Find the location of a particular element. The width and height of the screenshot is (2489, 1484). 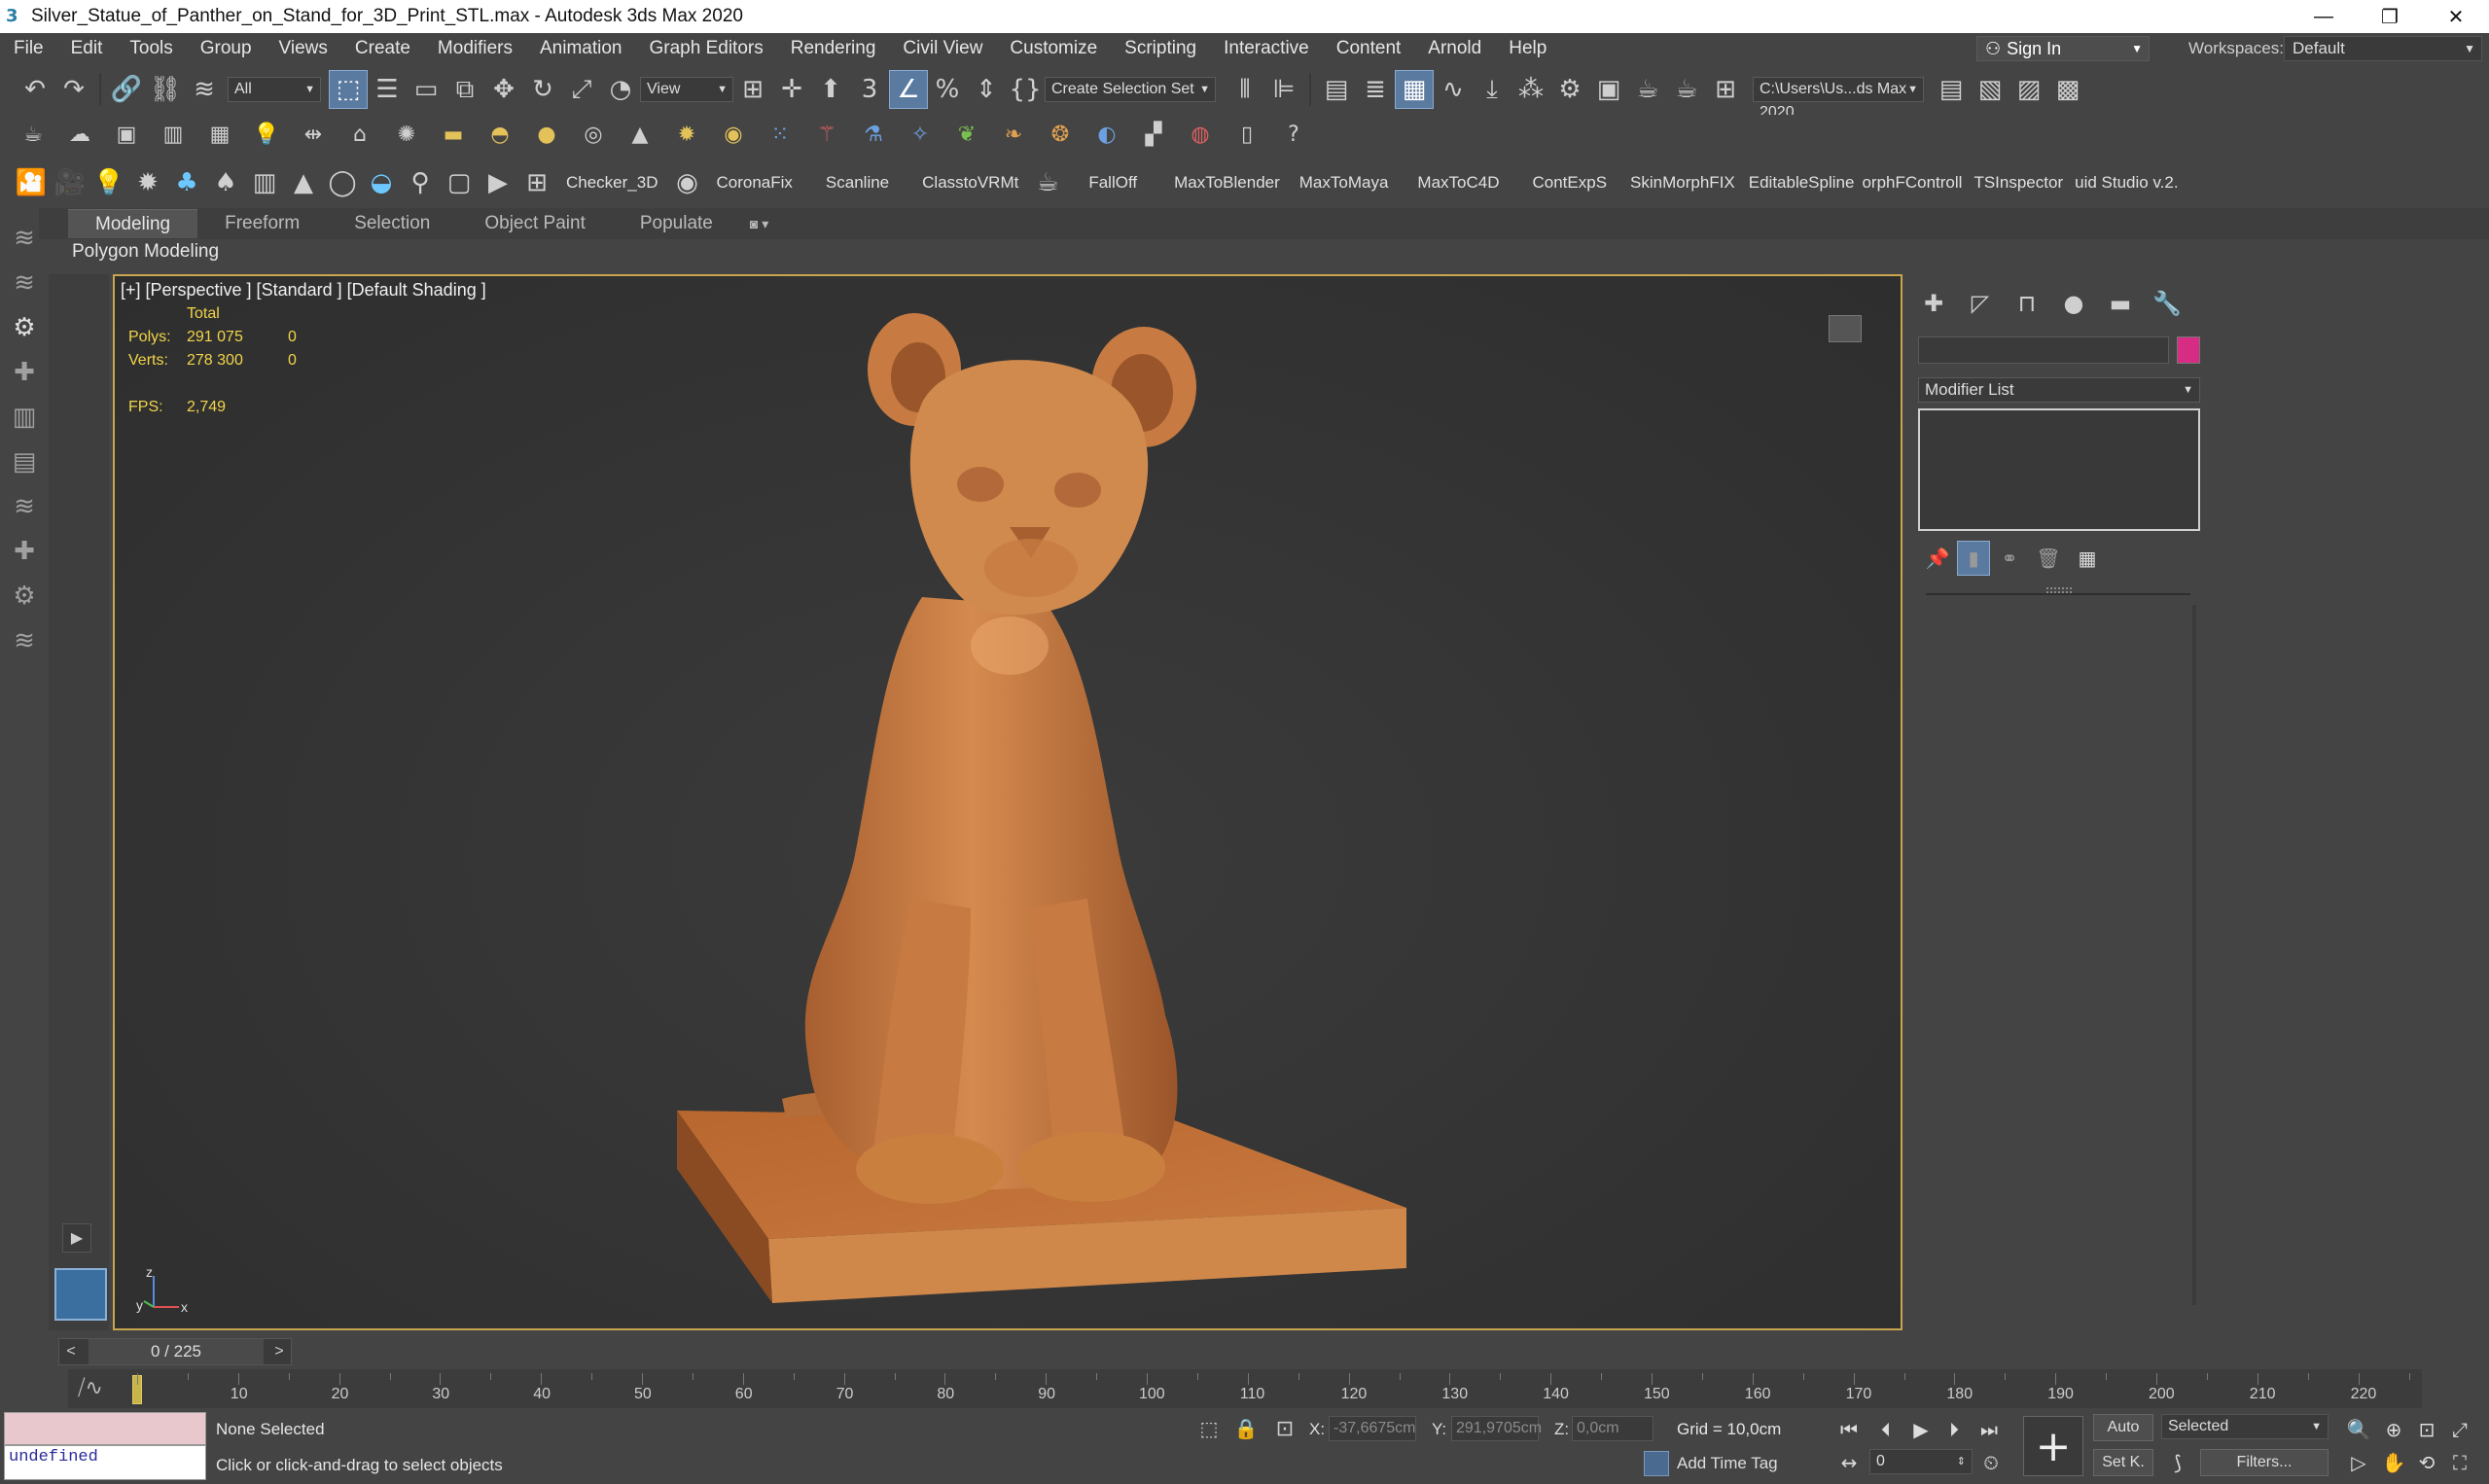

field-of-view-icon: ▷ is located at coordinates (2358, 1463).